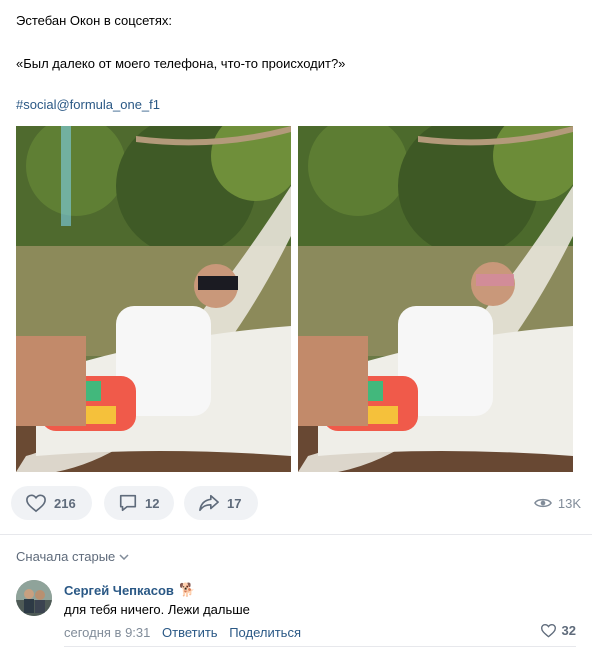  I want to click on views-count: 13K, so click(569, 503).